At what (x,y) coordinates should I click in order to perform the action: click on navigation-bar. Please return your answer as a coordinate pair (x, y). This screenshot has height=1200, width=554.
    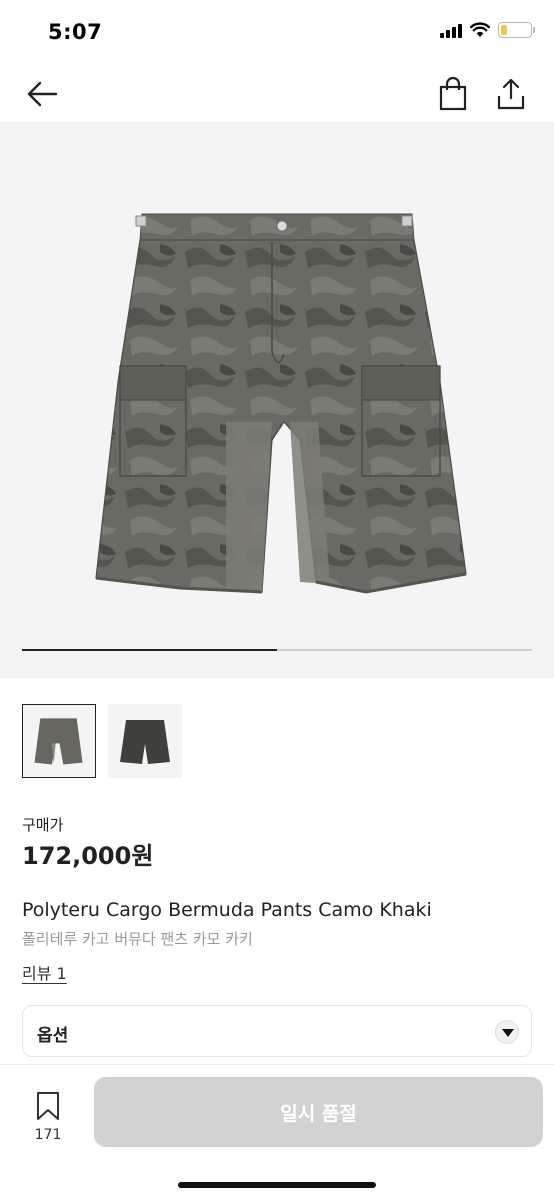
    Looking at the image, I should click on (277, 94).